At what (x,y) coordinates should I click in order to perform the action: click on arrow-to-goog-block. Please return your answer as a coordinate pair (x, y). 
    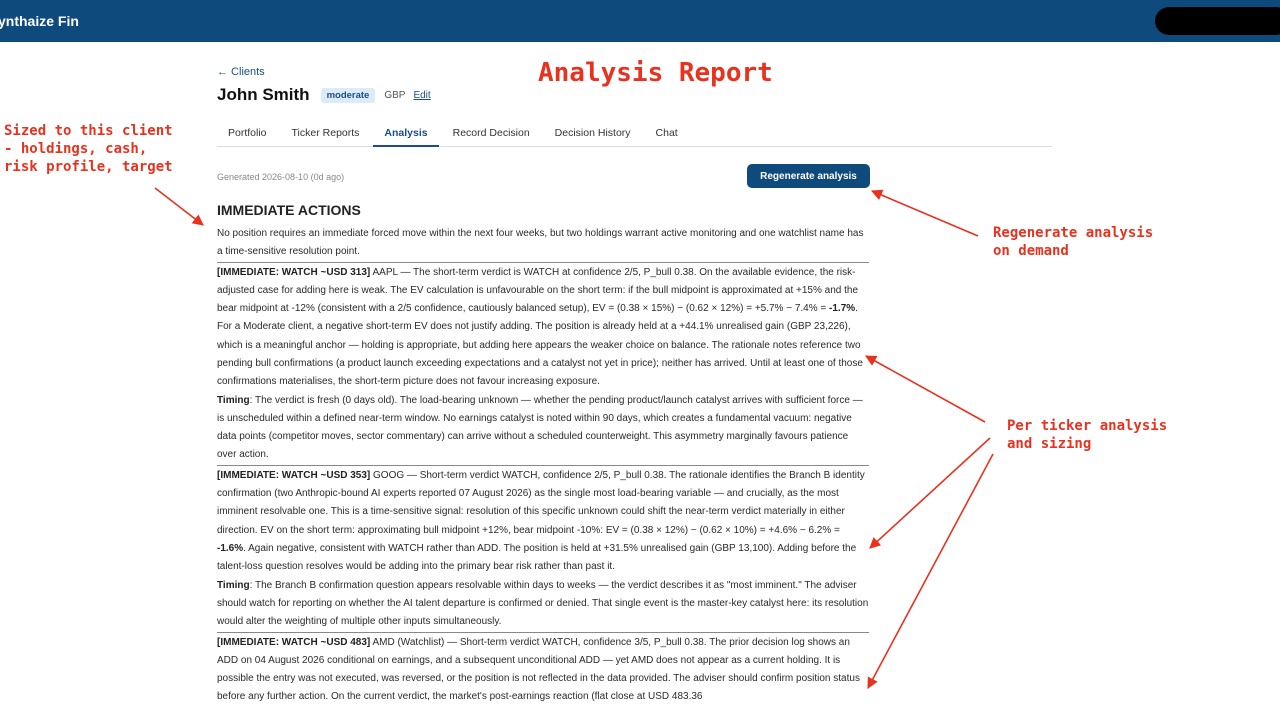
    Looking at the image, I should click on (930, 493).